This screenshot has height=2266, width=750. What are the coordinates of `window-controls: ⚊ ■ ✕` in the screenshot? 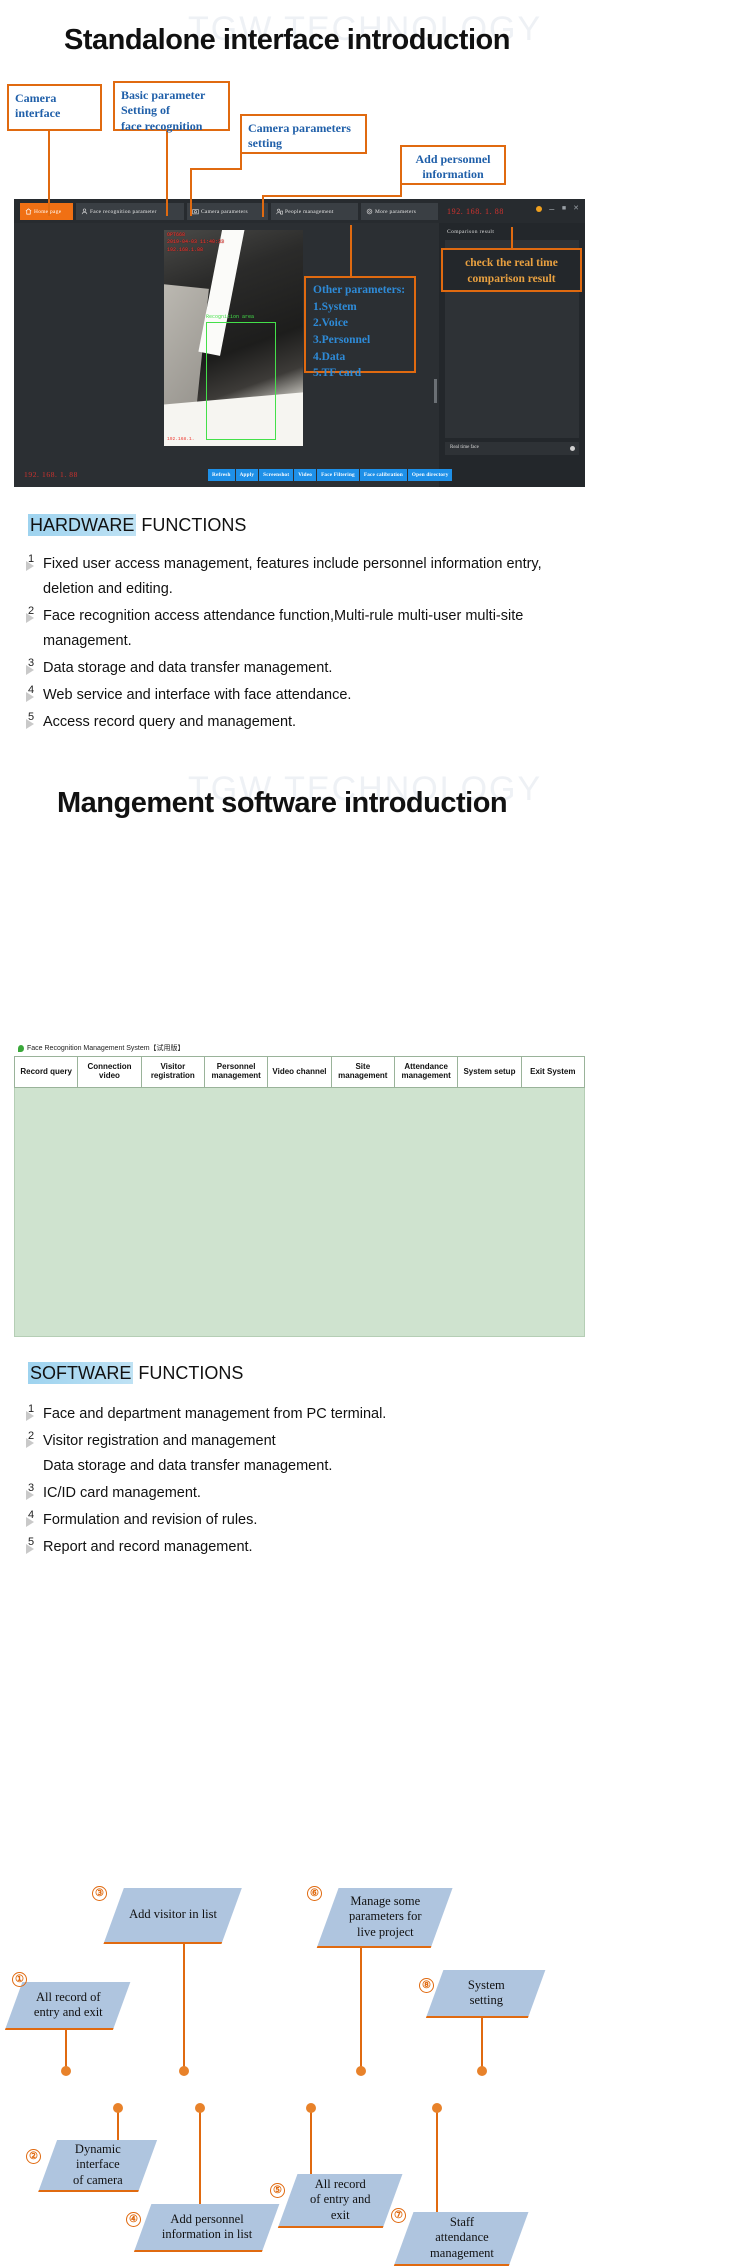 It's located at (557, 208).